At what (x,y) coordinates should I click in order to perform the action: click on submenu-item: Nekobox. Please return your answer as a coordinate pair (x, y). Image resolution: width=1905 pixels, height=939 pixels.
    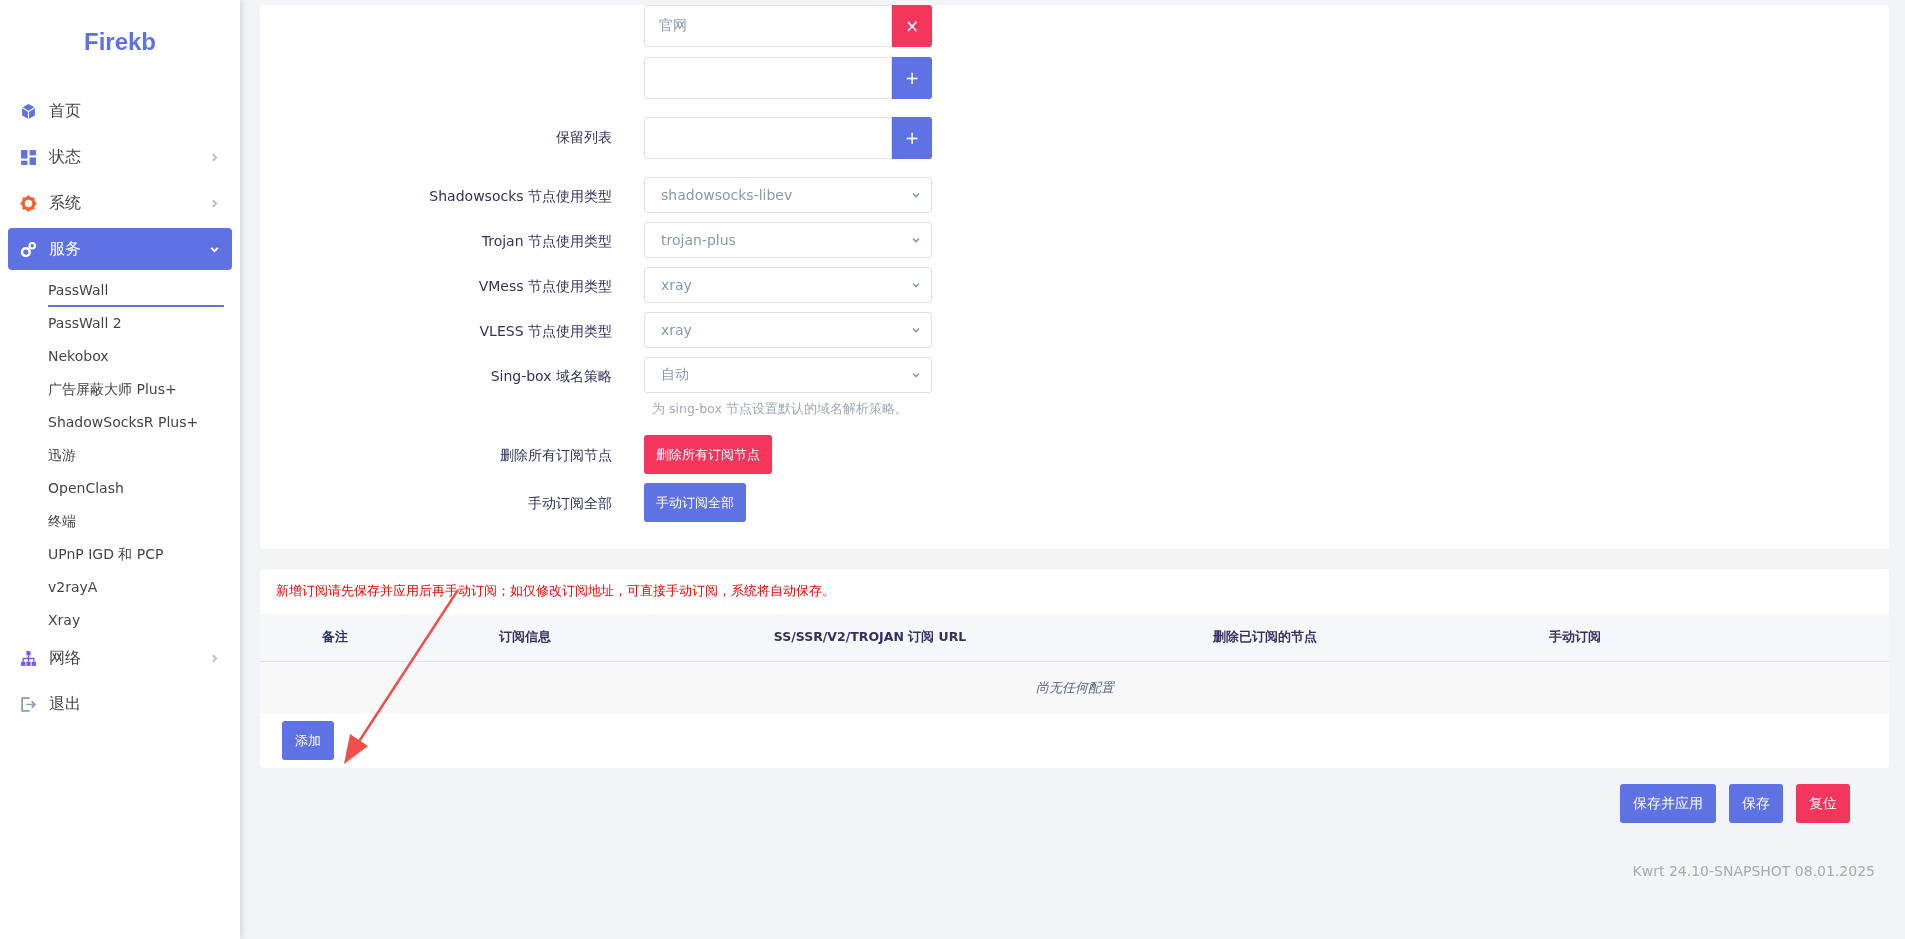
    Looking at the image, I should click on (136, 356).